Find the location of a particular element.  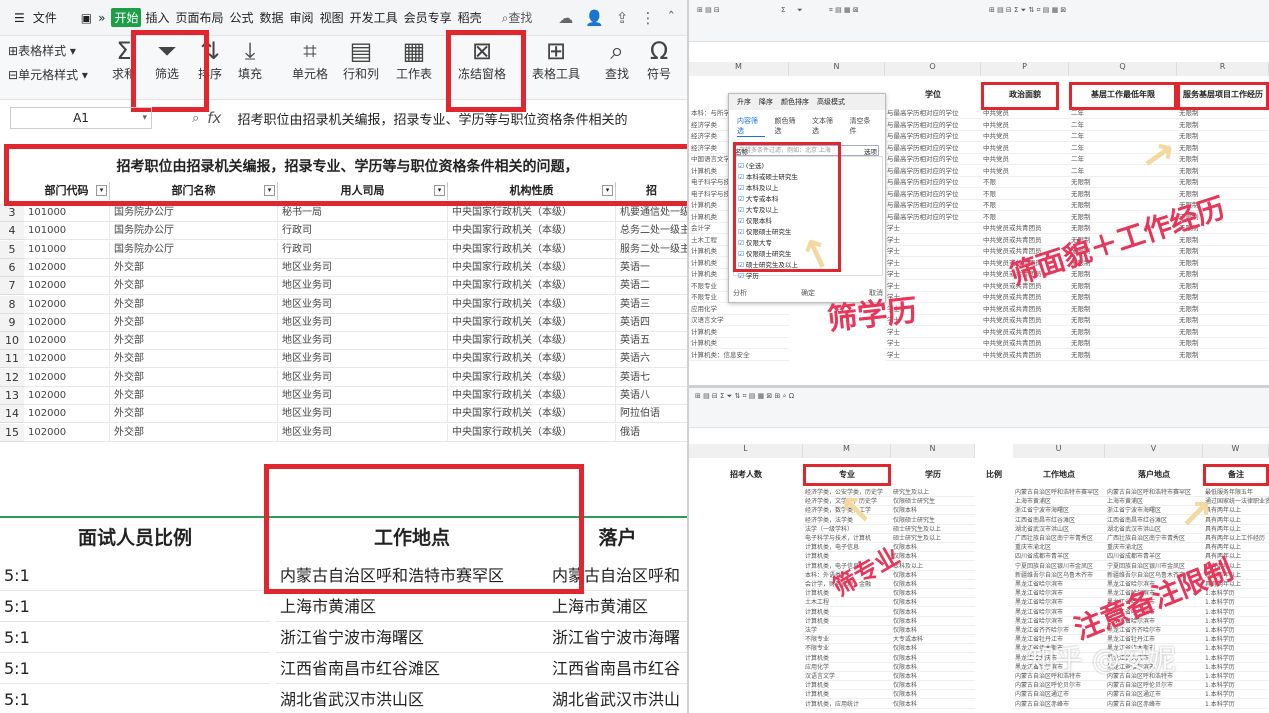

zoomed-column-header: 落户 is located at coordinates (617, 538).